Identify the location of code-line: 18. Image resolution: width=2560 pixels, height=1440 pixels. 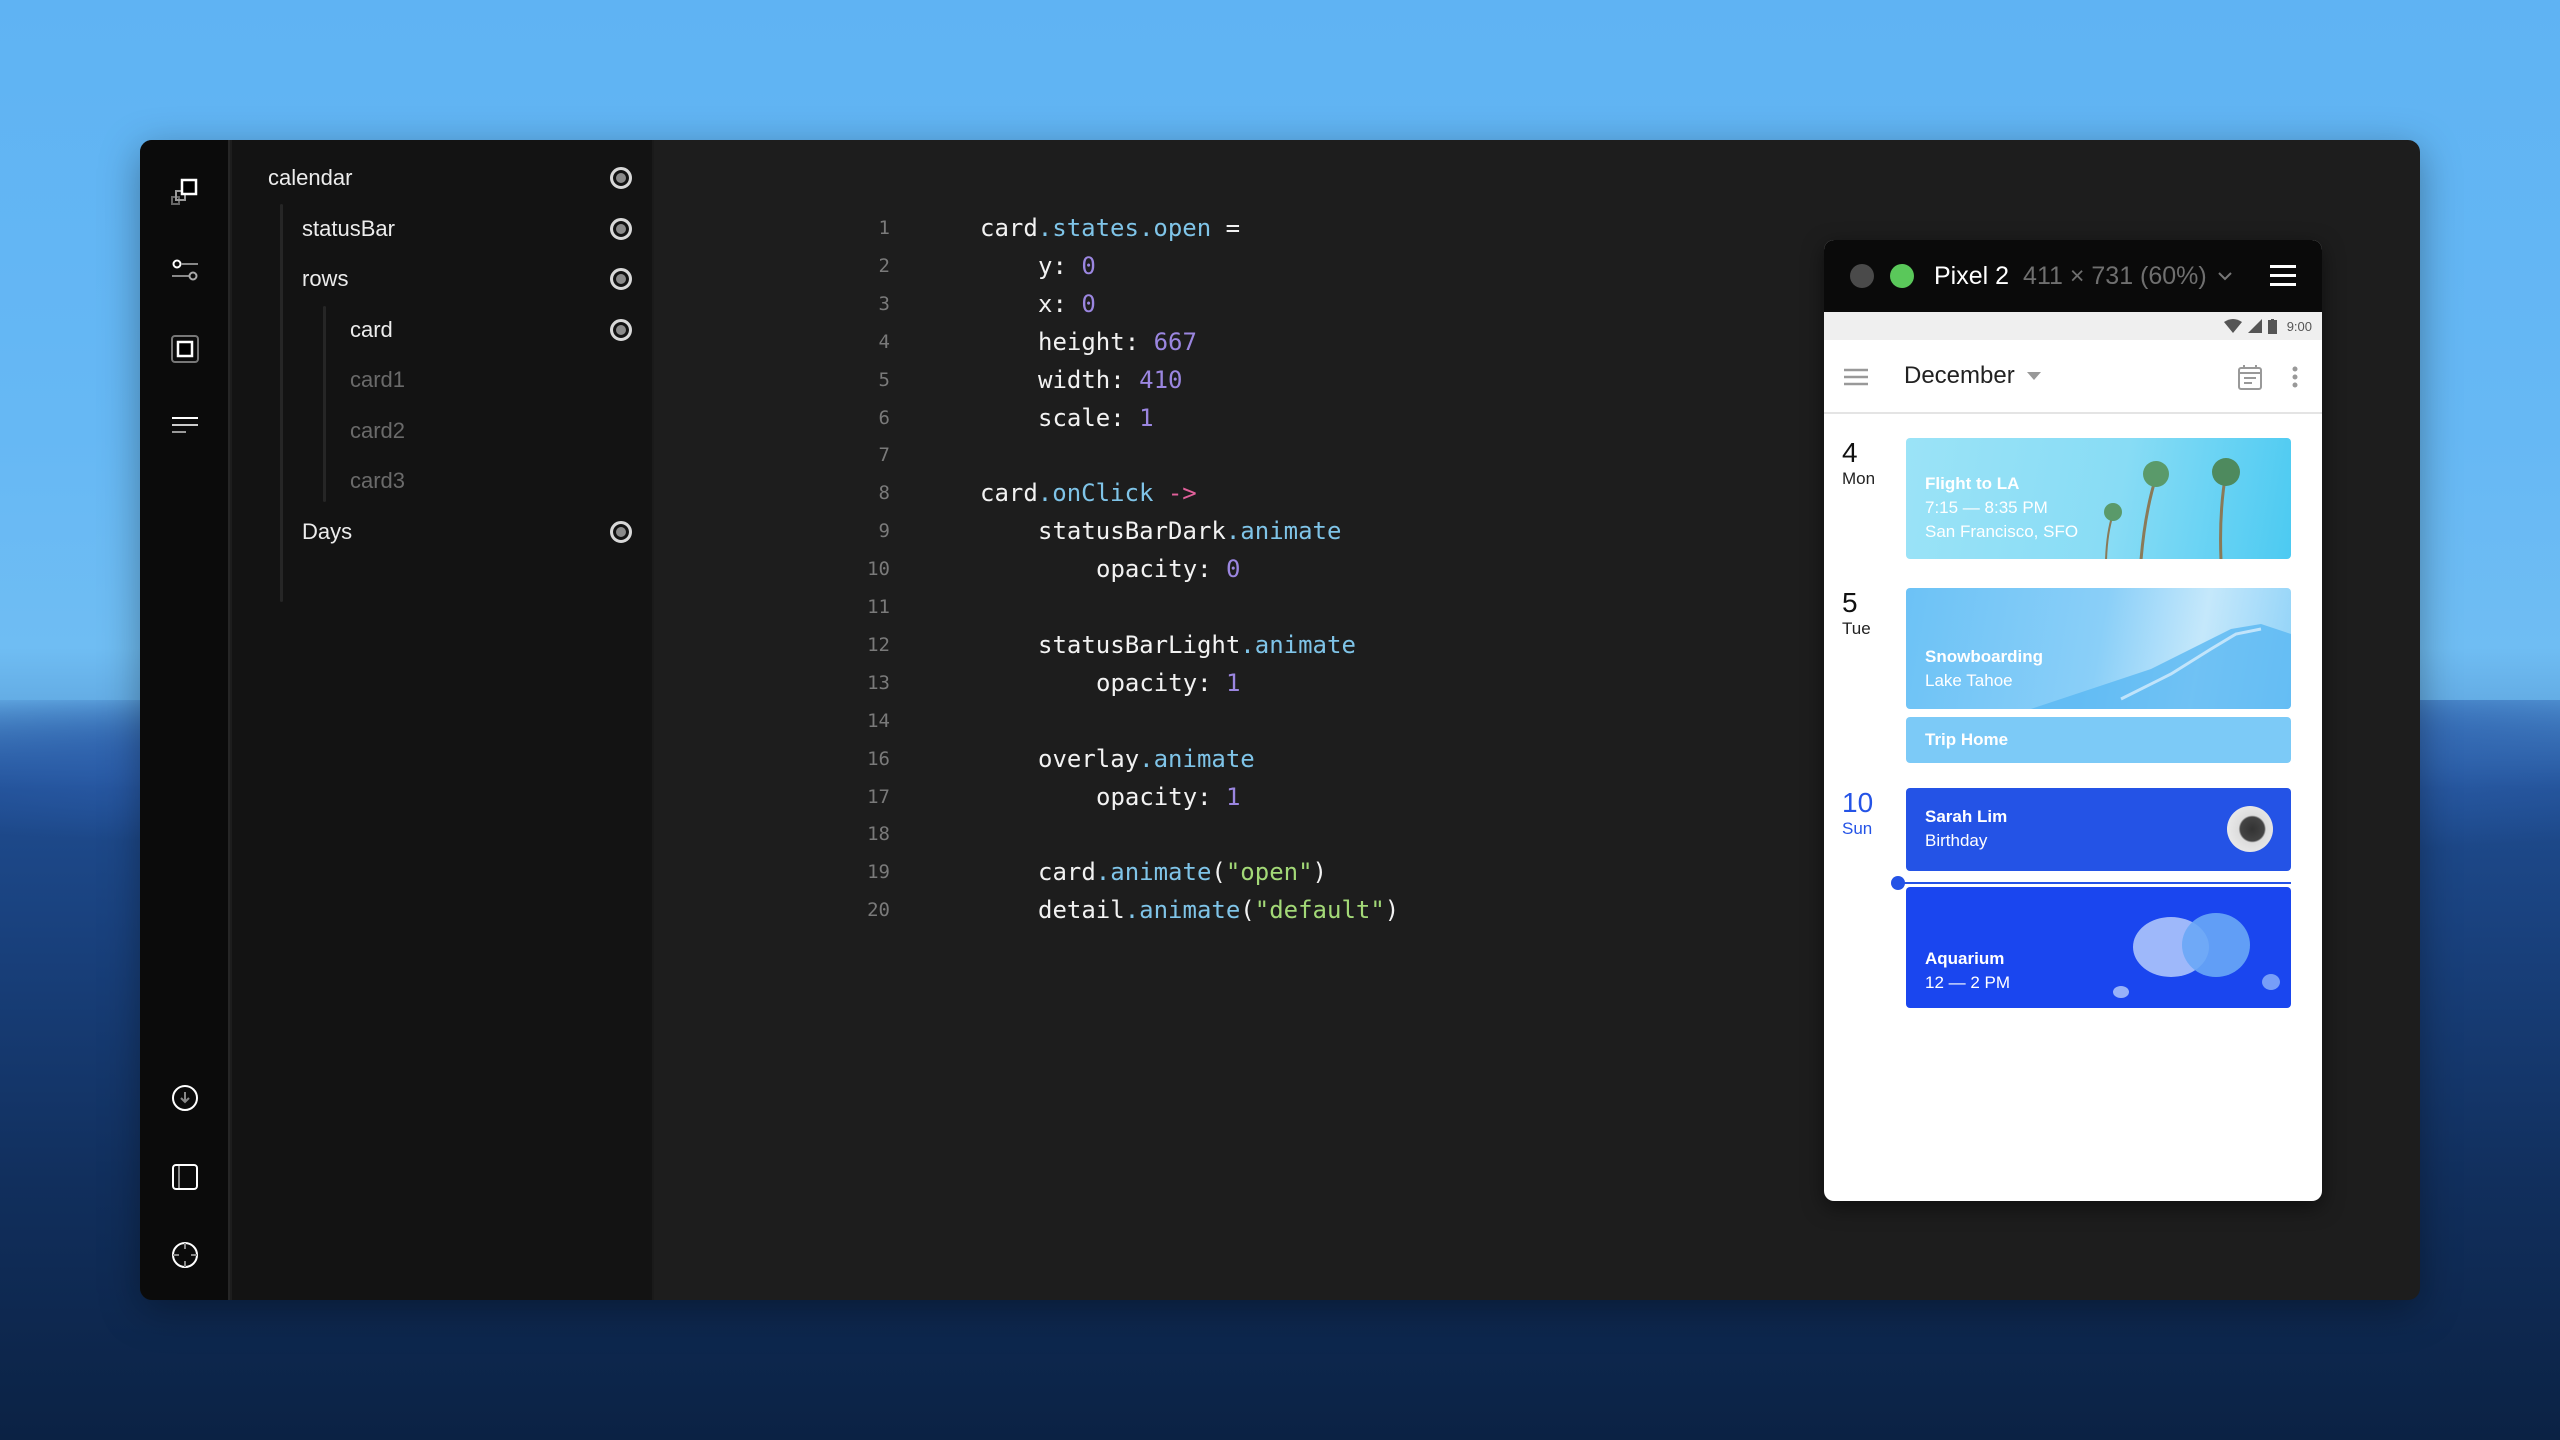
(773, 834).